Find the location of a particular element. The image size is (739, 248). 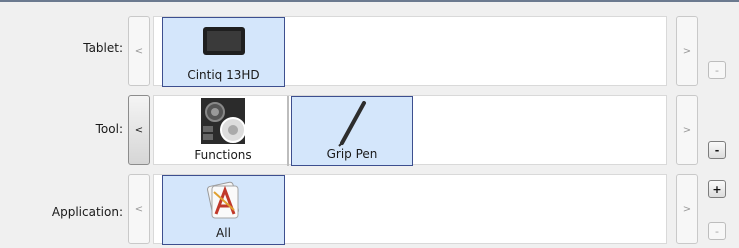

tablet-icon is located at coordinates (223, 41).